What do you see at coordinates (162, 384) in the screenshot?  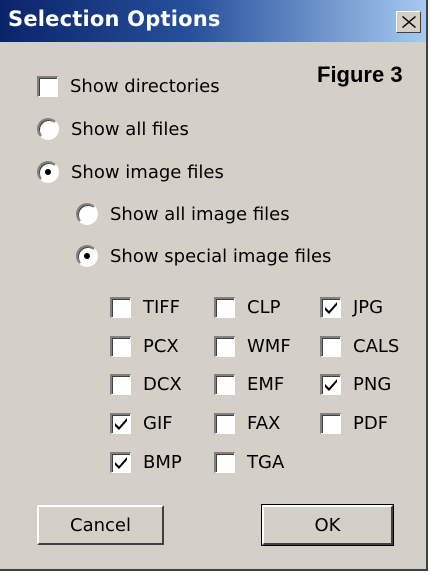 I see `dcx-label: DCX` at bounding box center [162, 384].